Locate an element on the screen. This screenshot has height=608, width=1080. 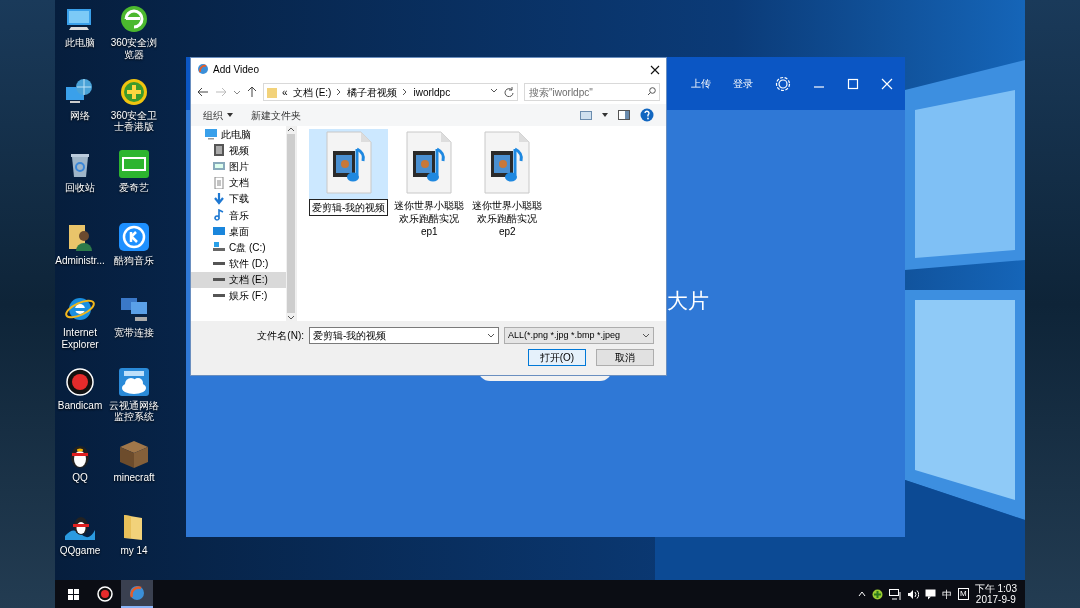
tree-item: 图片 is located at coordinates (238, 166).